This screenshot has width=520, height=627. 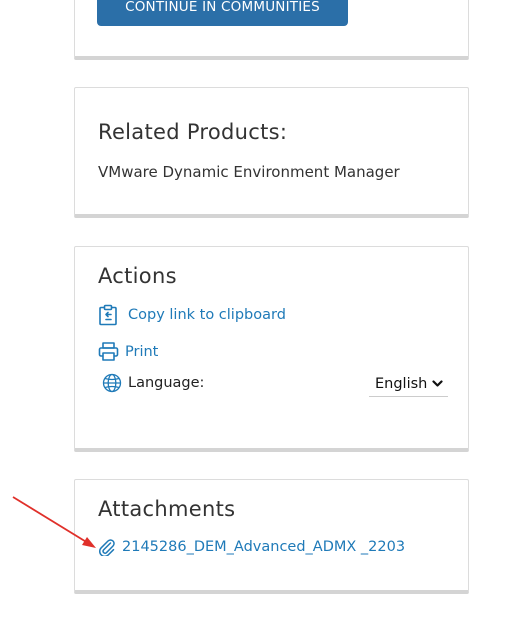 I want to click on related-products-title: Related Products:, so click(x=193, y=132).